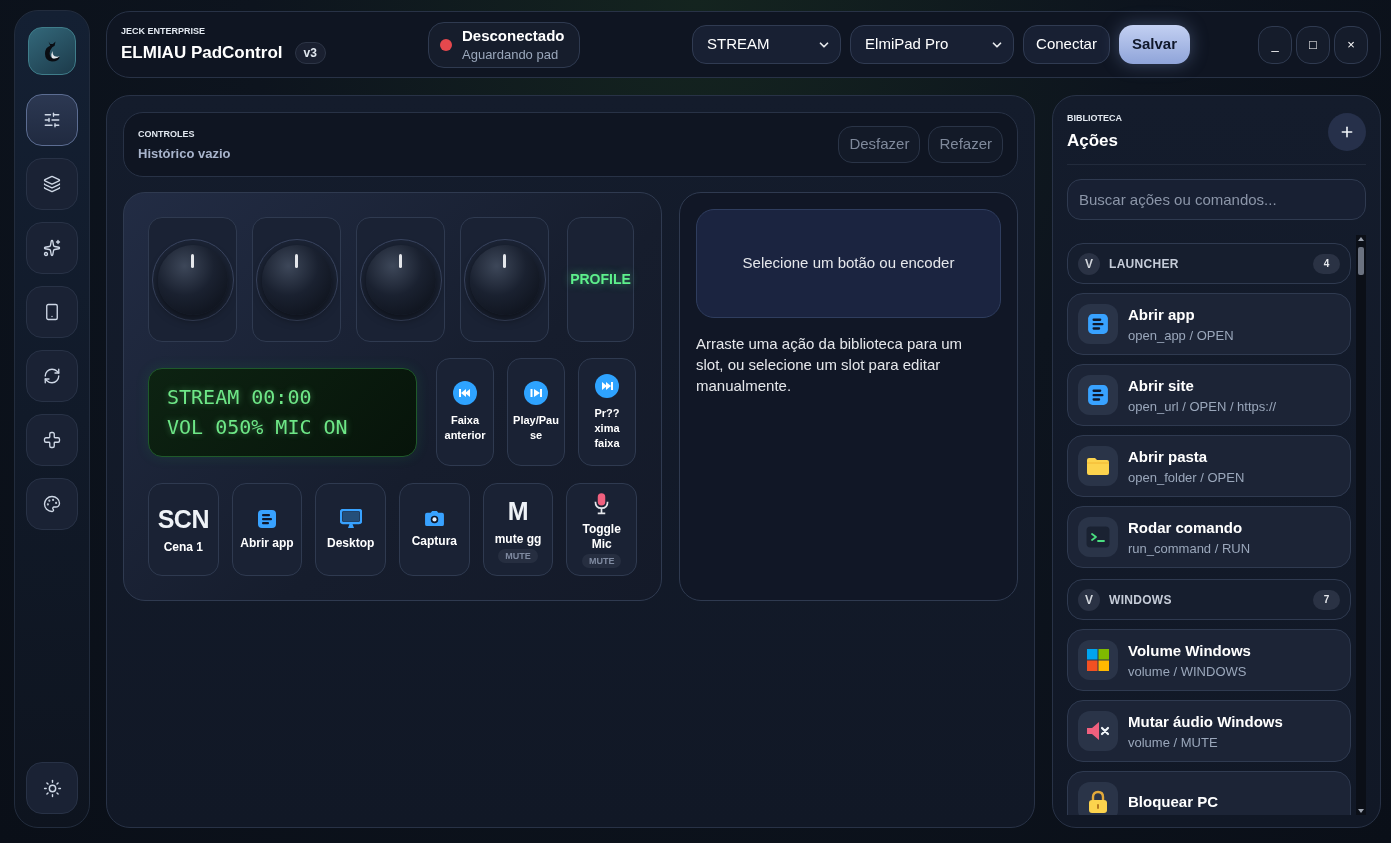  What do you see at coordinates (1209, 263) in the screenshot?
I see `category-header: V LAUNCHER 4` at bounding box center [1209, 263].